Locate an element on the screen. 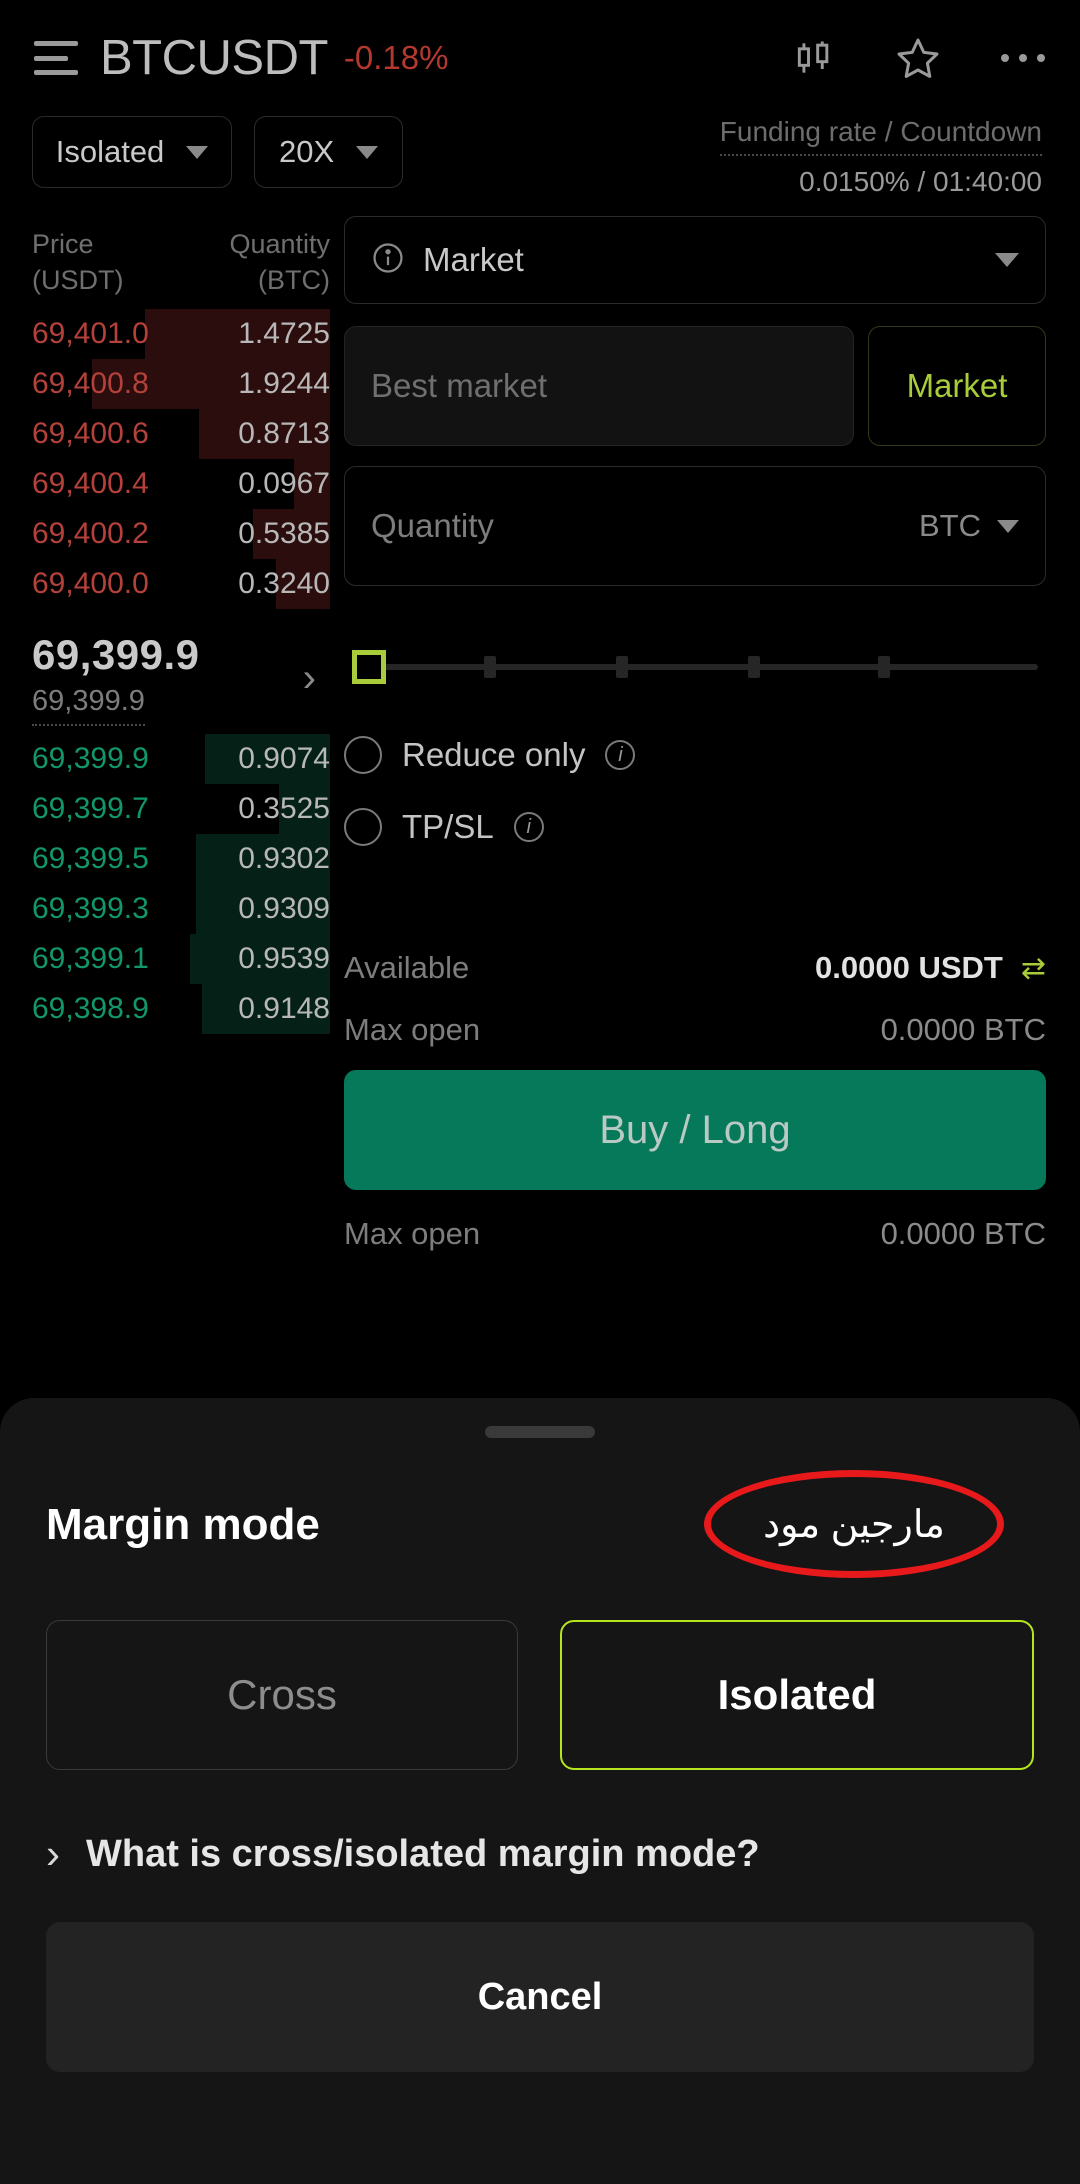 The image size is (1080, 2184). reduce-only-radio is located at coordinates (363, 755).